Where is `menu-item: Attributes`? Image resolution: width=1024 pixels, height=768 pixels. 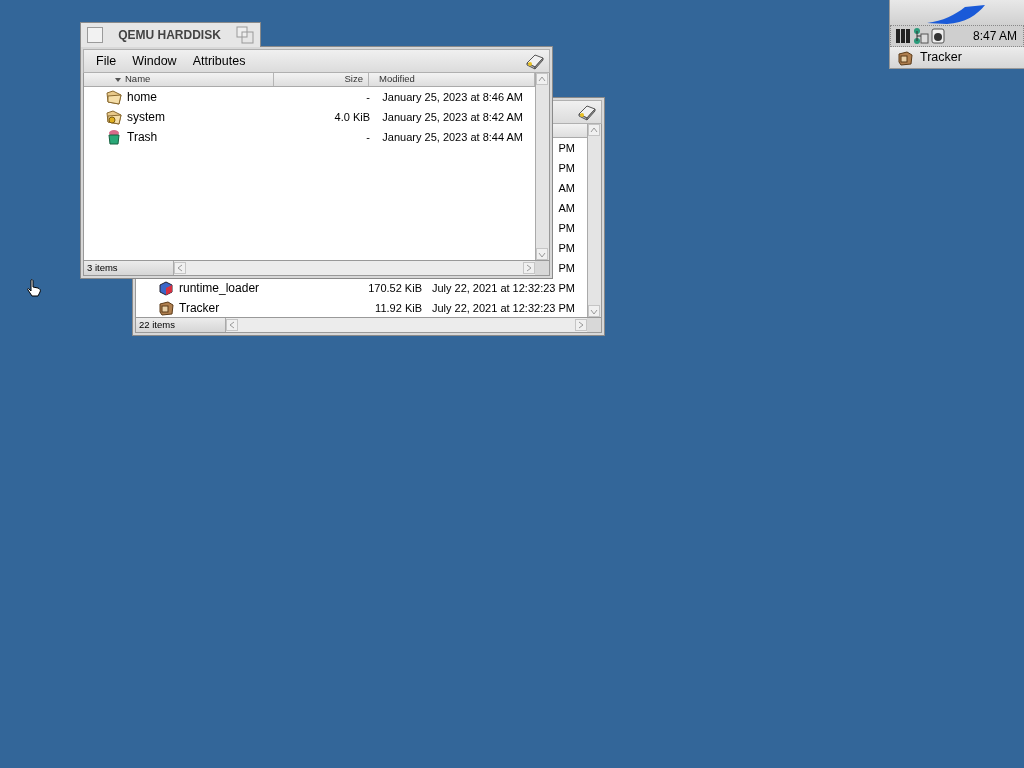 menu-item: Attributes is located at coordinates (219, 61).